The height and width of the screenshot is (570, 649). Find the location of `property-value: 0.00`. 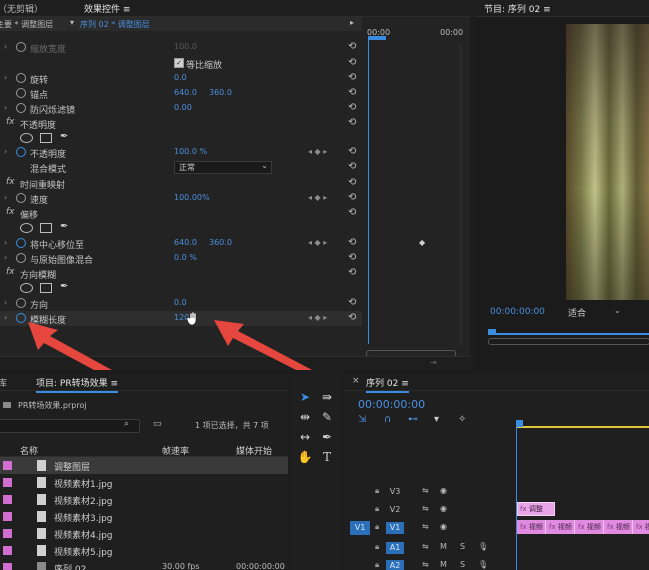

property-value: 0.00 is located at coordinates (183, 107).